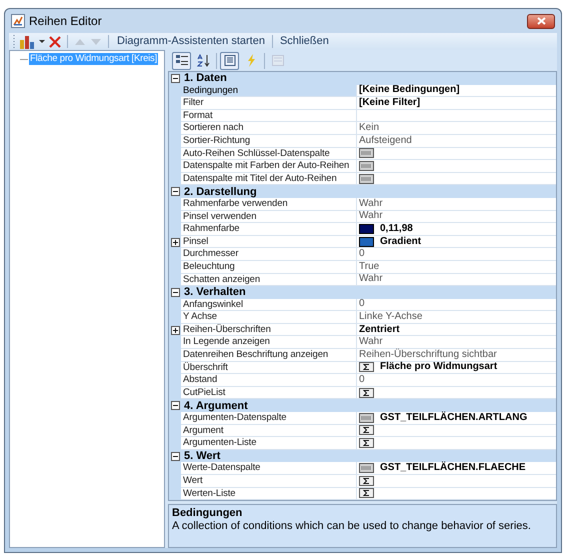  I want to click on property-name: Pinsel, so click(269, 242).